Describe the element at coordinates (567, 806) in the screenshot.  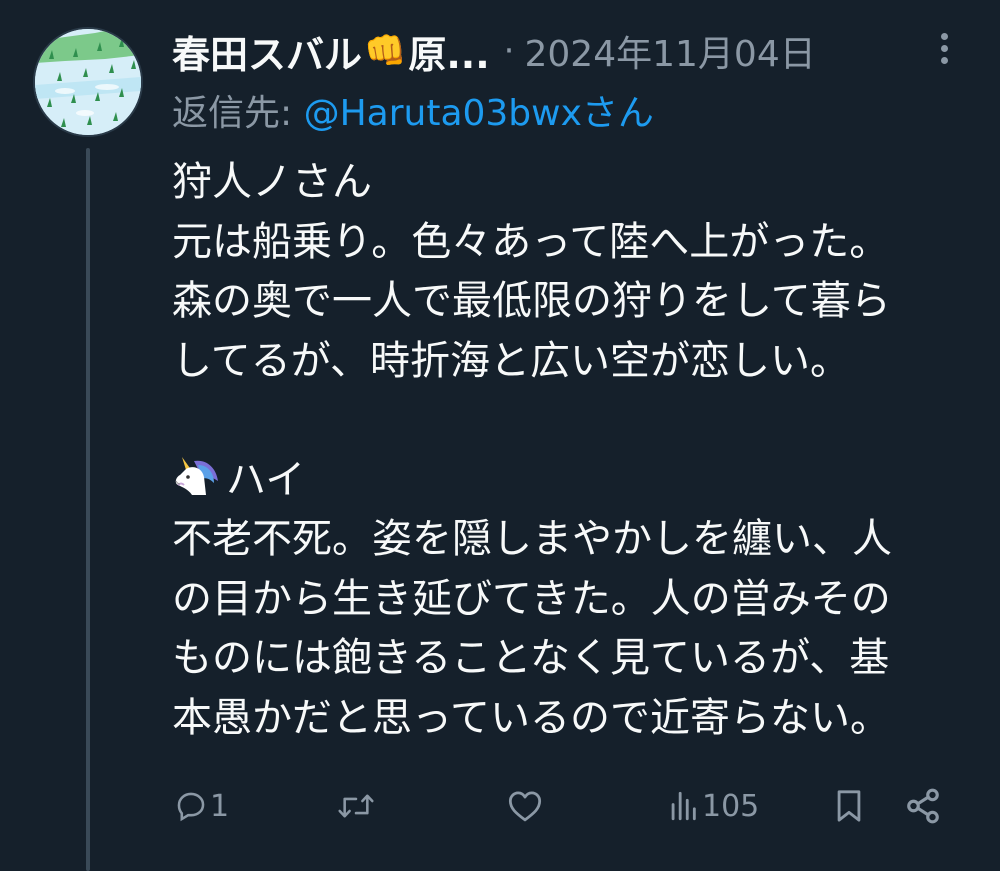
I see `action-bar: 1 105` at that location.